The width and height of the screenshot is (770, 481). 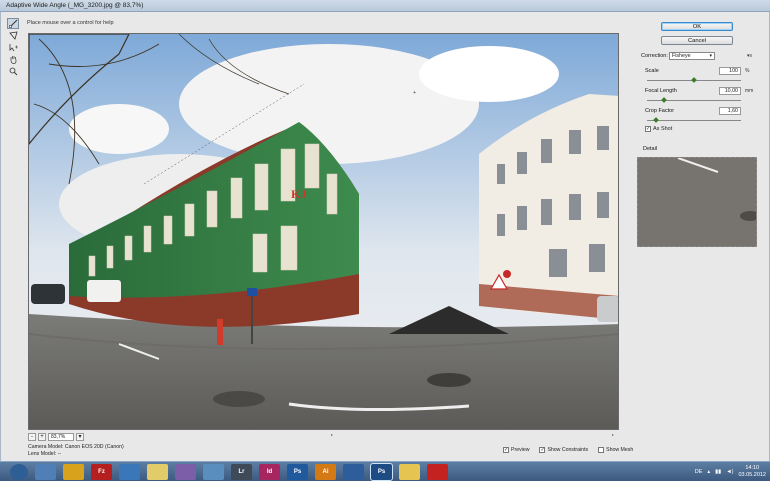 What do you see at coordinates (32, 436) in the screenshot?
I see `zoom-out-button: -` at bounding box center [32, 436].